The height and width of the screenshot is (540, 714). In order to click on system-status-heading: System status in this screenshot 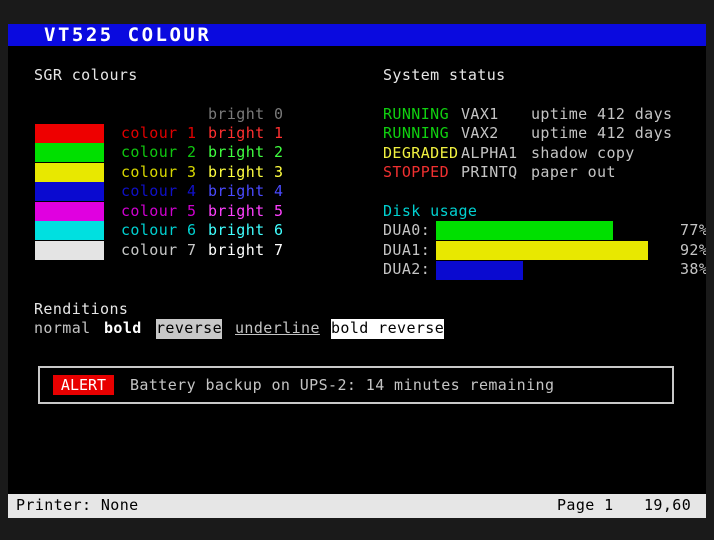, I will do `click(444, 75)`.